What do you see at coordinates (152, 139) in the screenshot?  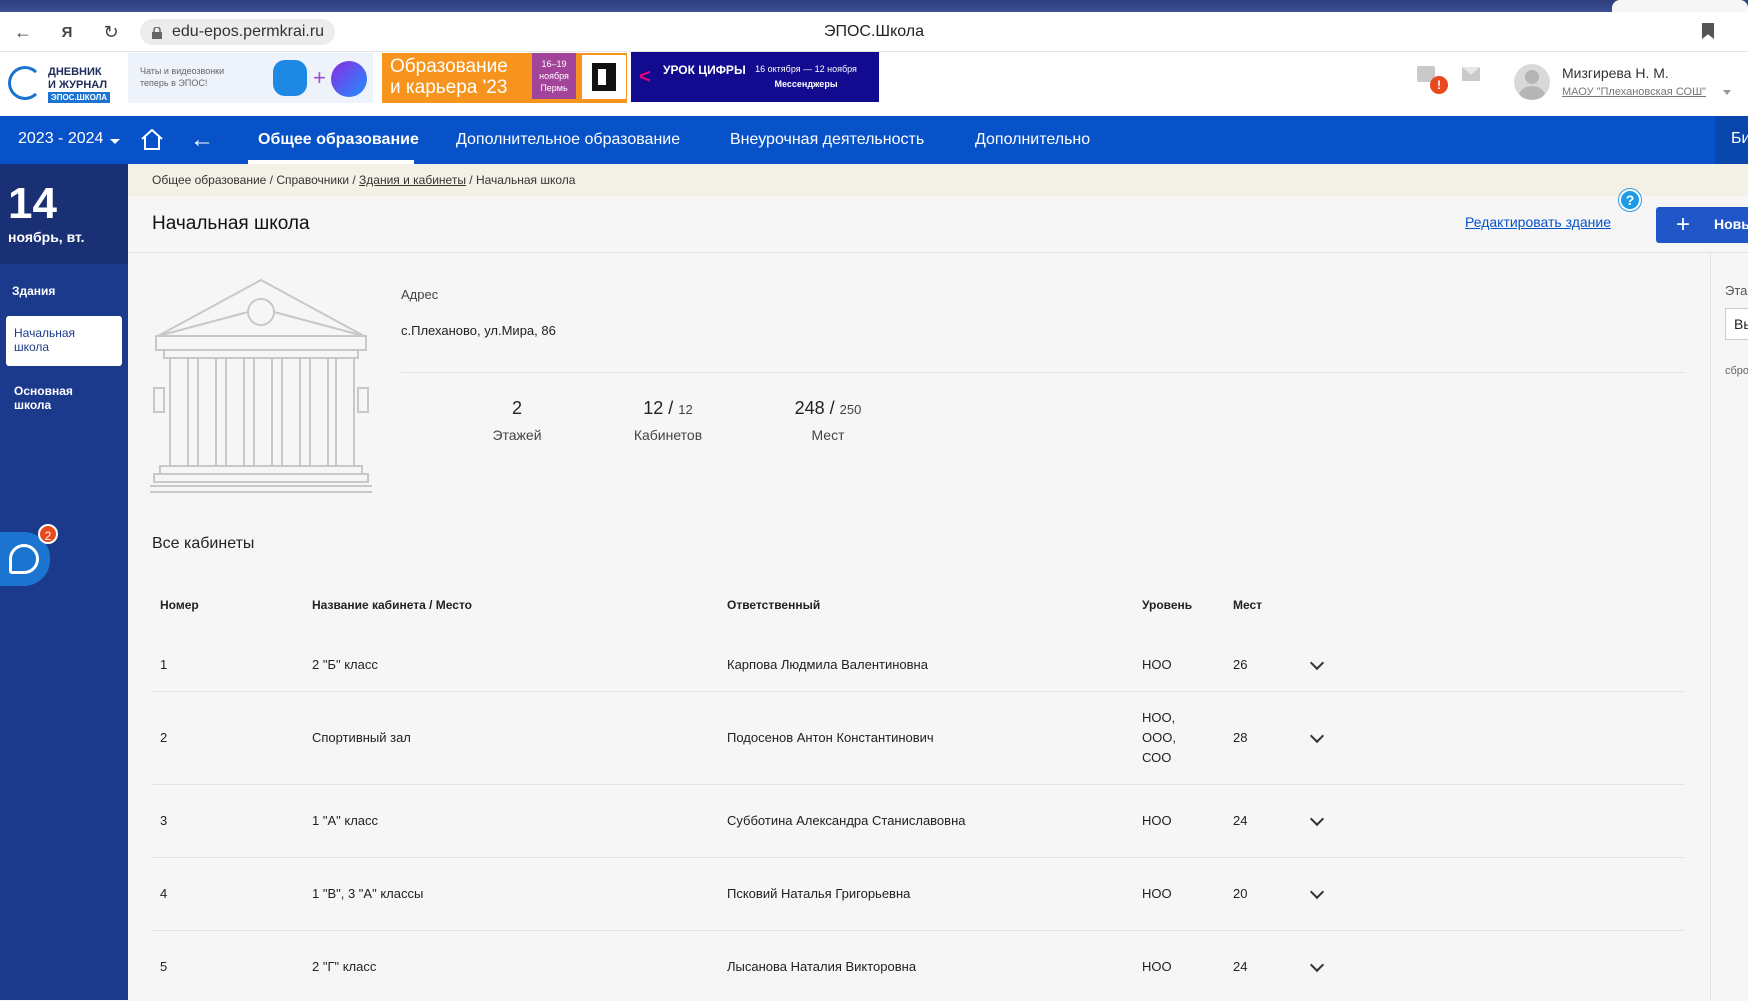 I see `home-icon` at bounding box center [152, 139].